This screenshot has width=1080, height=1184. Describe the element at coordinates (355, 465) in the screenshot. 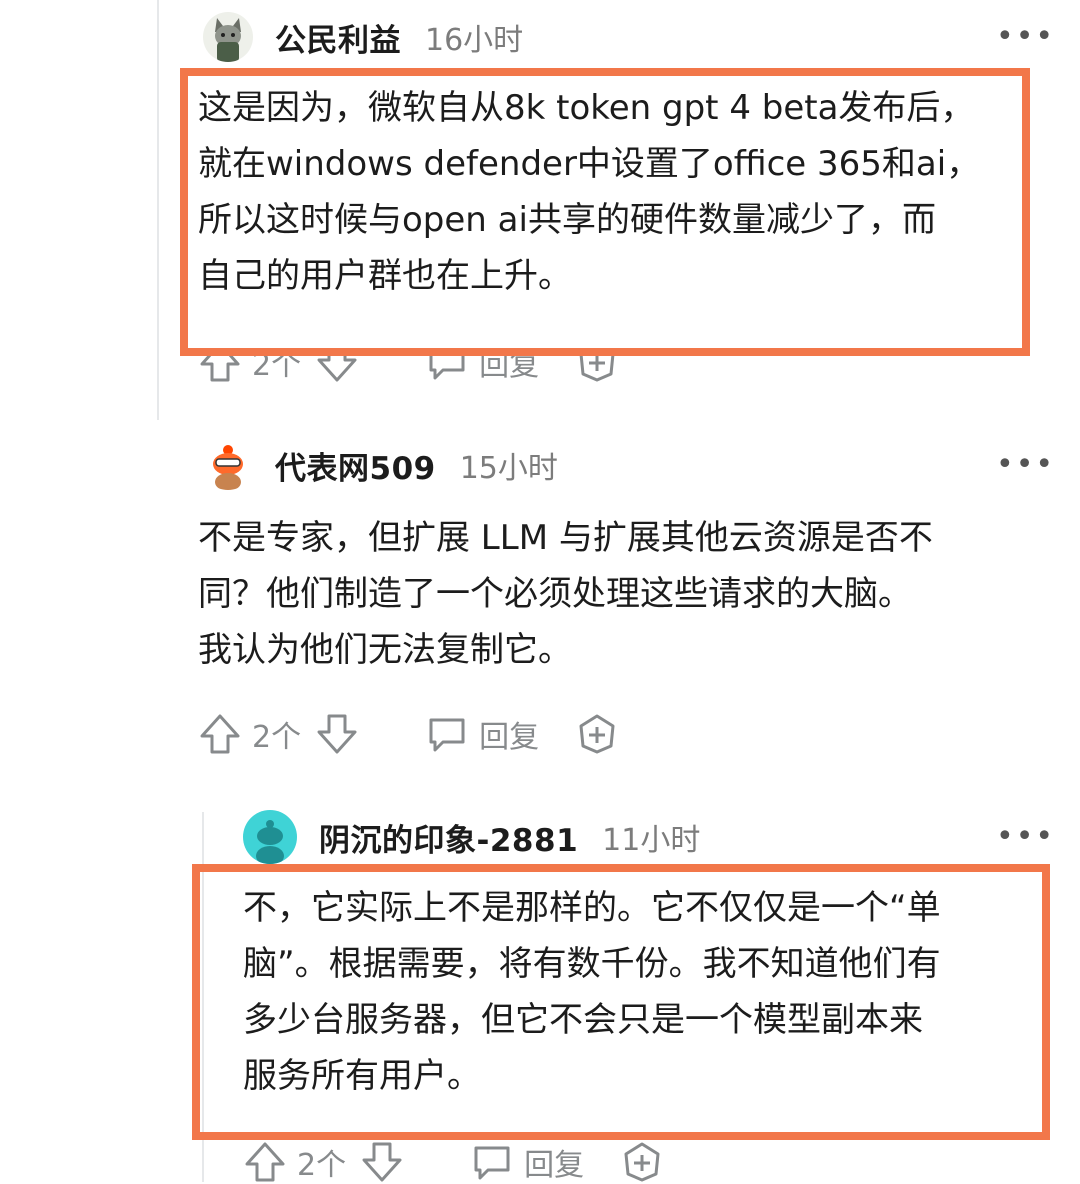

I see `comment-username: 代表网509` at that location.